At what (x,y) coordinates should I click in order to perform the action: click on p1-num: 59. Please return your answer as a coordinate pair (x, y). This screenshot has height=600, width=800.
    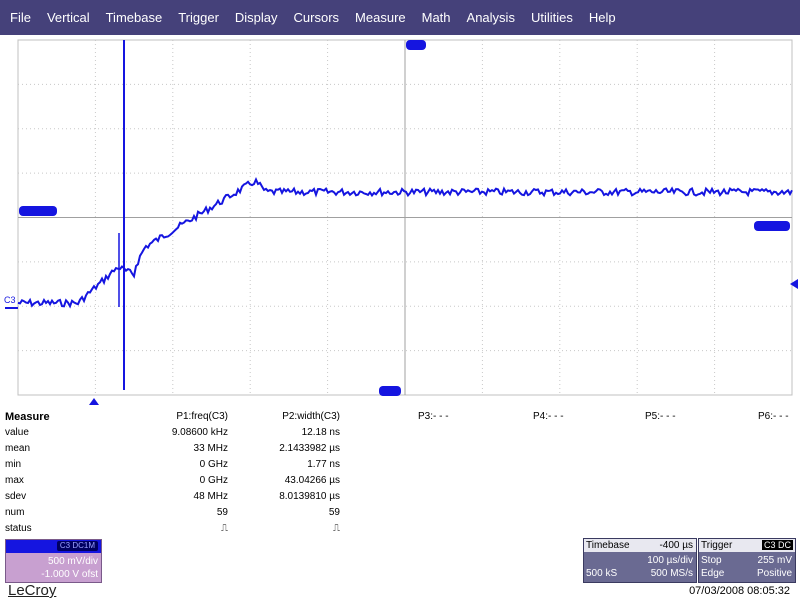
    Looking at the image, I should click on (222, 512).